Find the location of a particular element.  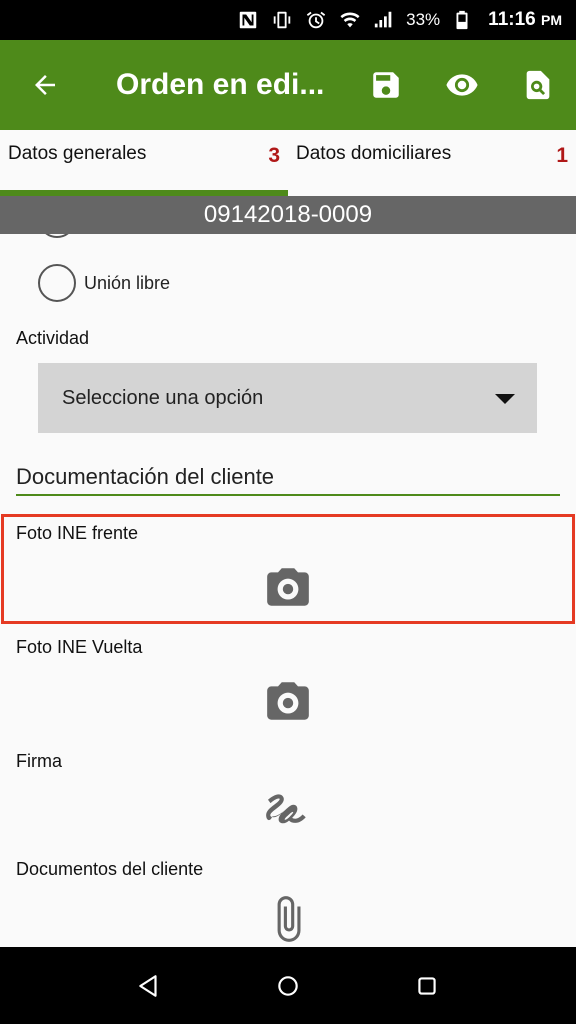

doc-label-ine-front: Foto INE frente is located at coordinates (77, 533).